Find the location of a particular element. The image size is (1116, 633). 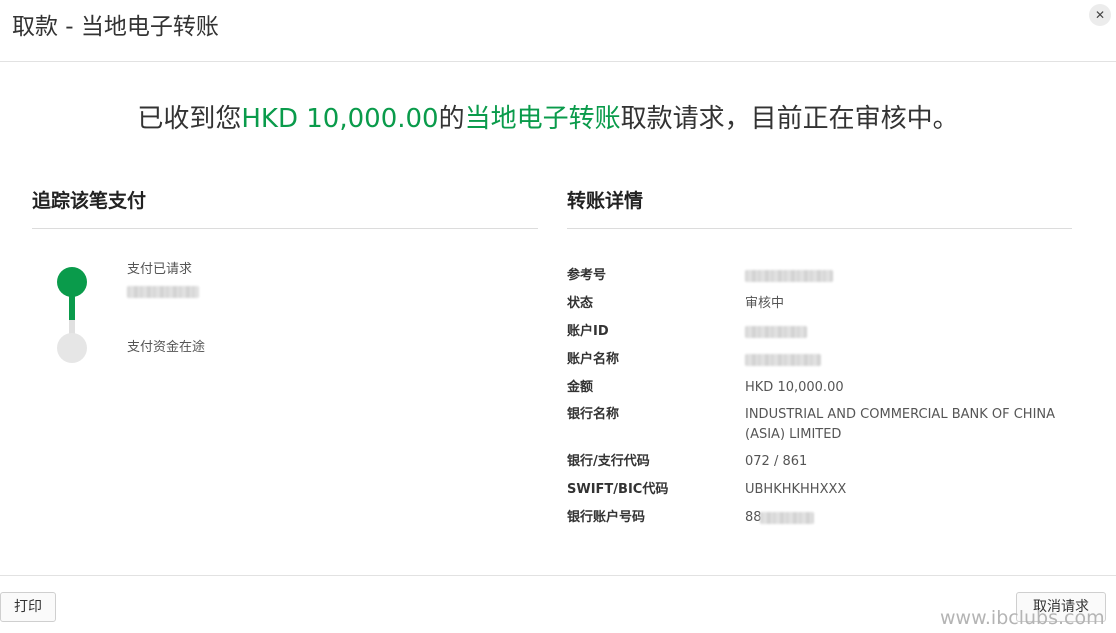

step-completed-icon is located at coordinates (72, 282).